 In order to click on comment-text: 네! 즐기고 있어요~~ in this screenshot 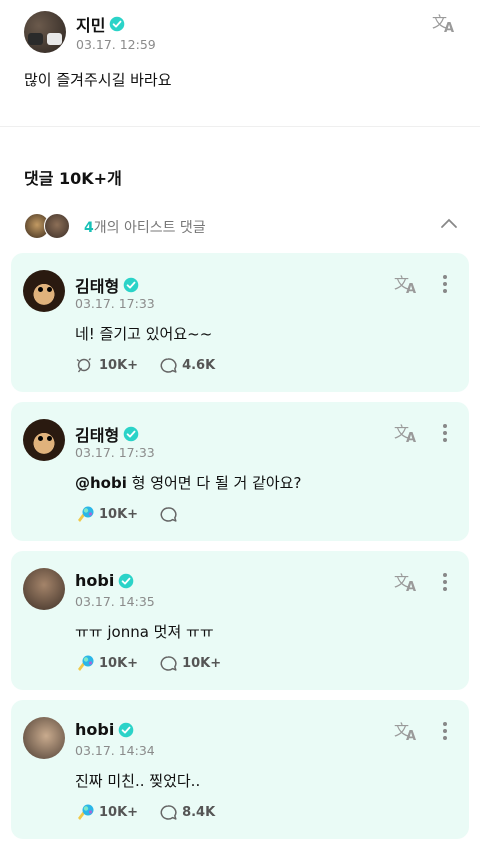, I will do `click(143, 333)`.